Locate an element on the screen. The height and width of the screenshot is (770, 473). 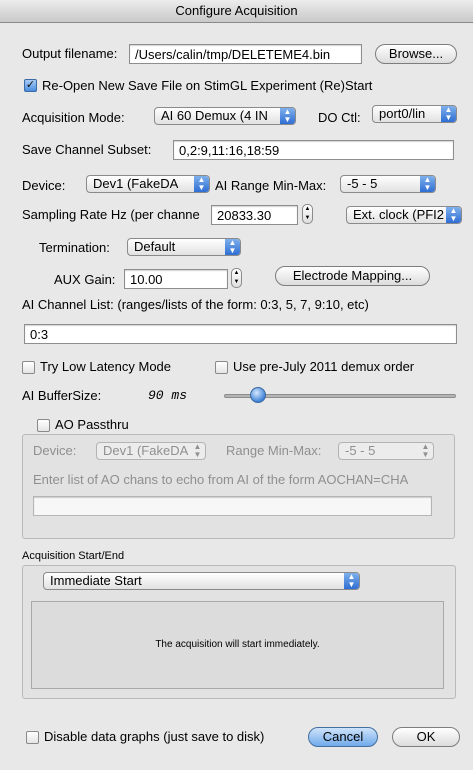
ai-range-popup: -5 - 5 ▲ ▼ is located at coordinates (388, 184).